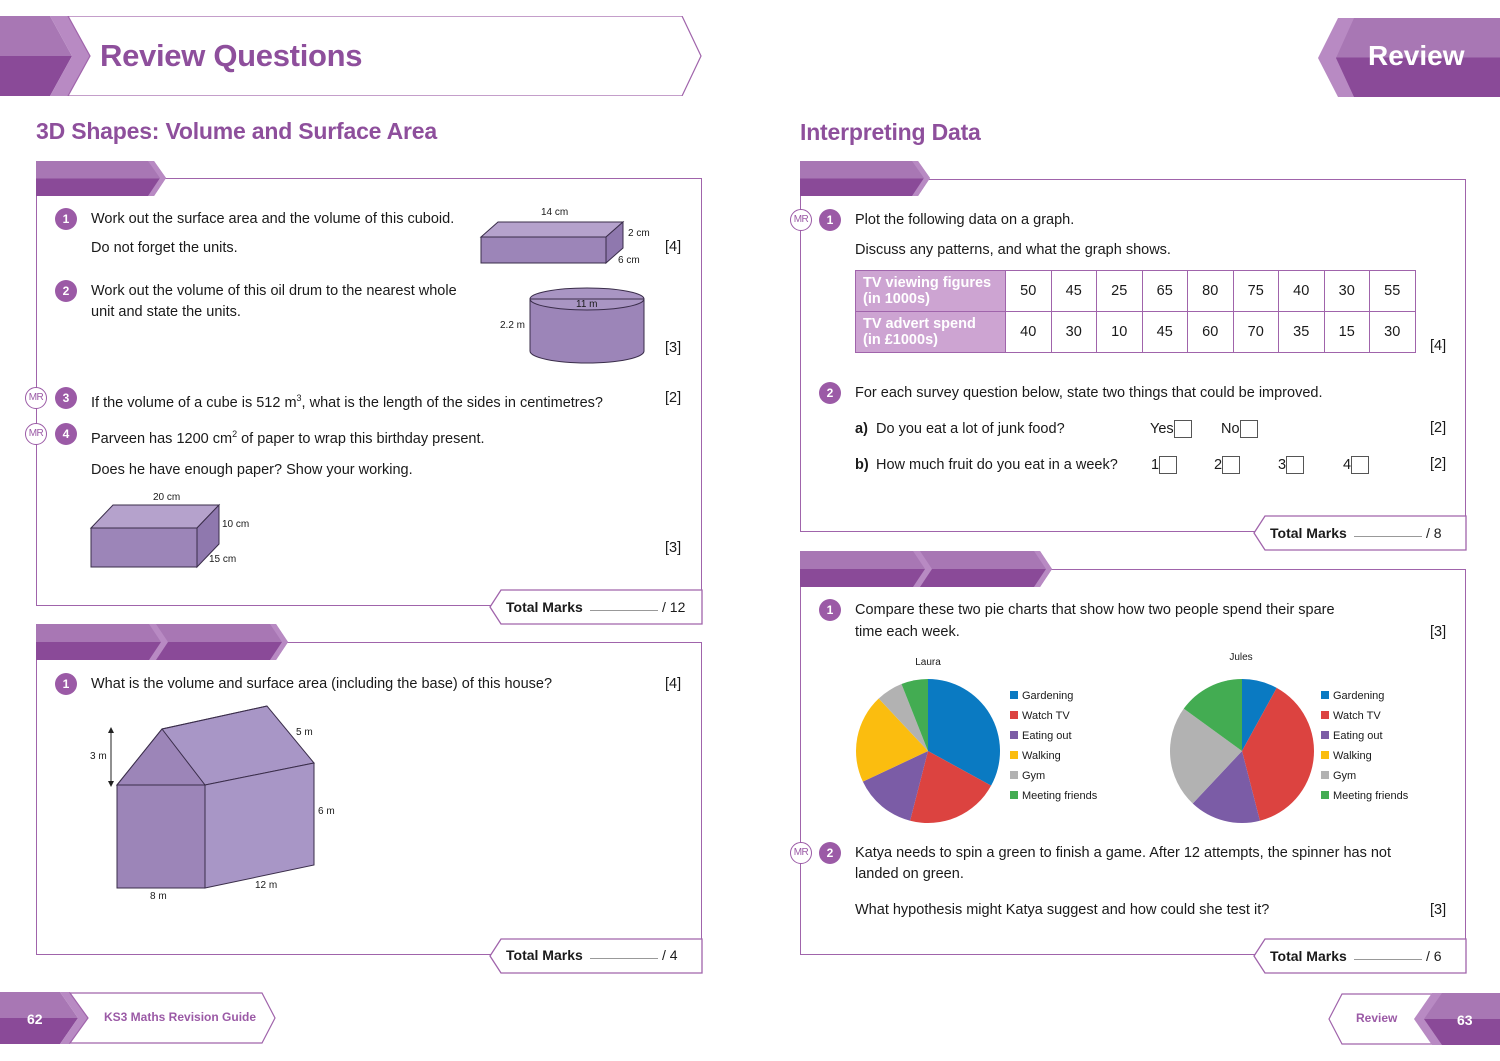 Image resolution: width=1500 pixels, height=1061 pixels. I want to click on table-cell: 40, so click(1301, 291).